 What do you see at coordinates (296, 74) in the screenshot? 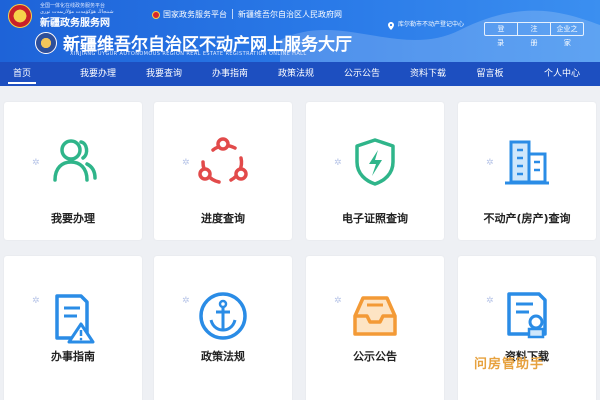
I see `nav-policy: 政策法规` at bounding box center [296, 74].